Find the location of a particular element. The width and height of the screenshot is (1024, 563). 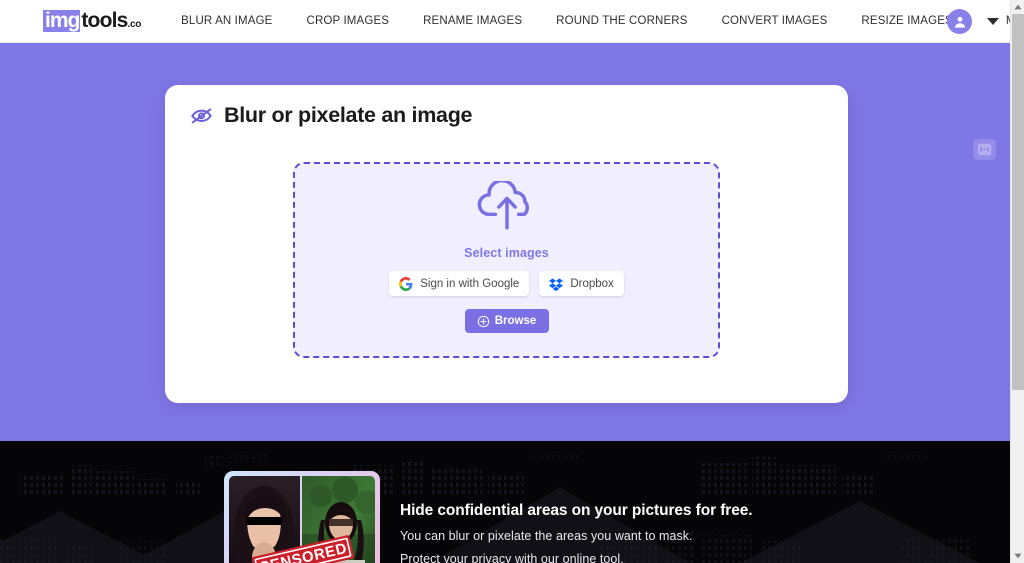

dropbox-button: Dropbox is located at coordinates (581, 283).